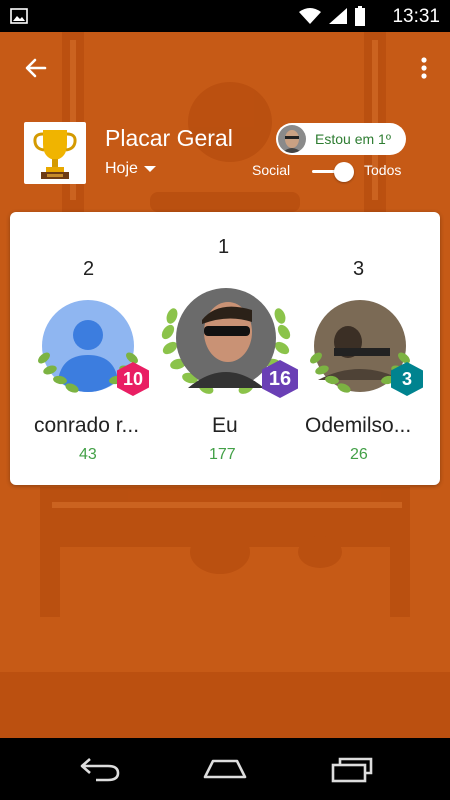 This screenshot has width=450, height=800. I want to click on rank-first: 1, so click(224, 247).